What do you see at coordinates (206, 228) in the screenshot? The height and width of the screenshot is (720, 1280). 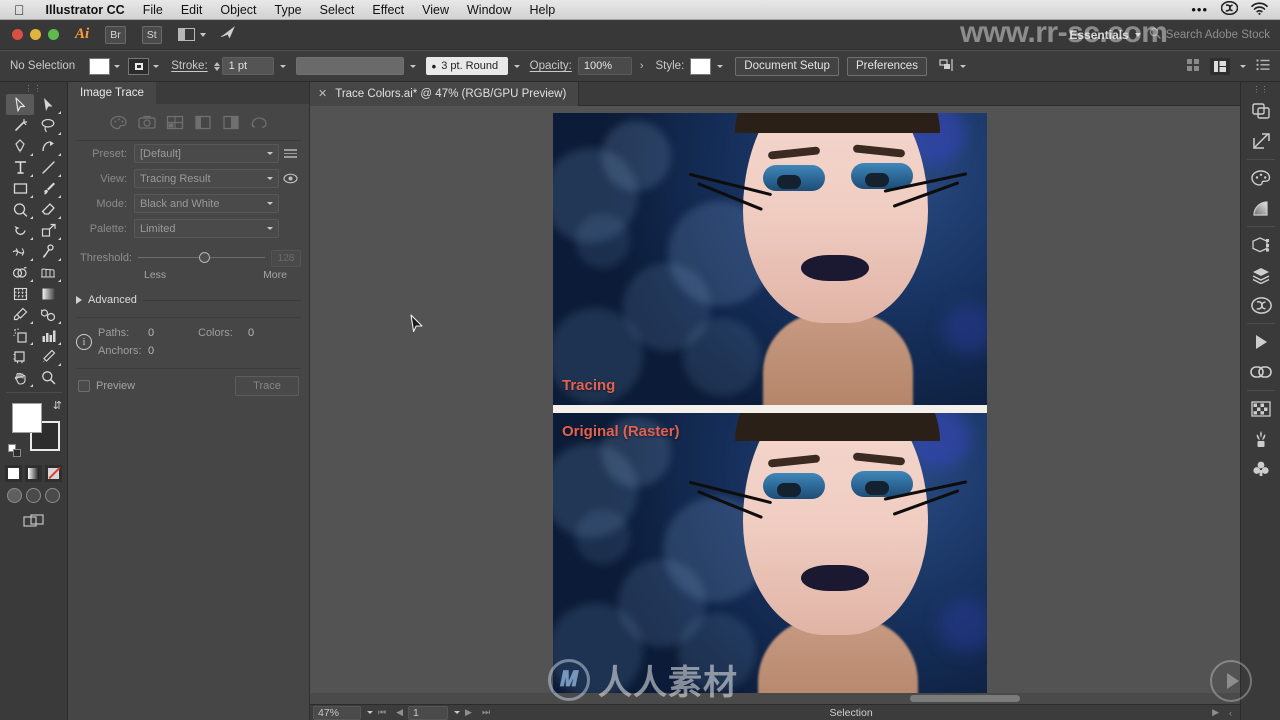 I see `palette-select: Limited` at bounding box center [206, 228].